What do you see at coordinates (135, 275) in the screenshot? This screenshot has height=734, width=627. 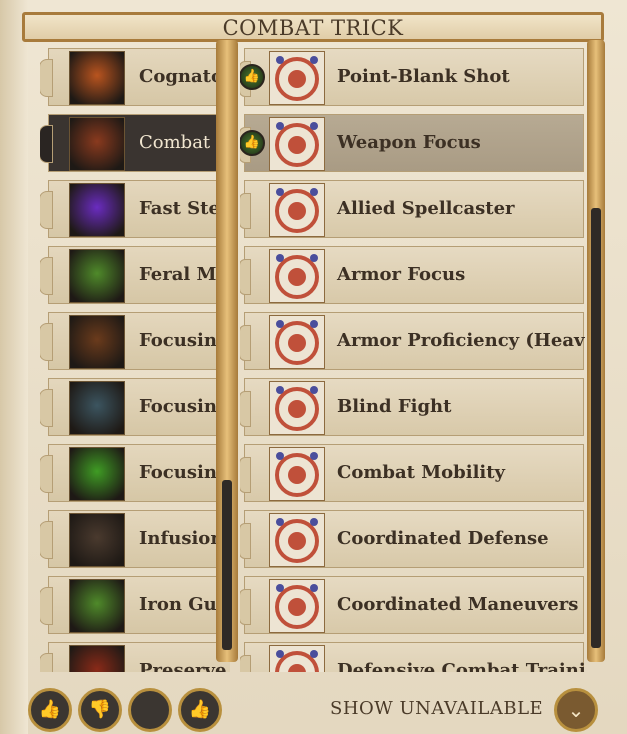 I see `category-item: Feral Mutagen` at bounding box center [135, 275].